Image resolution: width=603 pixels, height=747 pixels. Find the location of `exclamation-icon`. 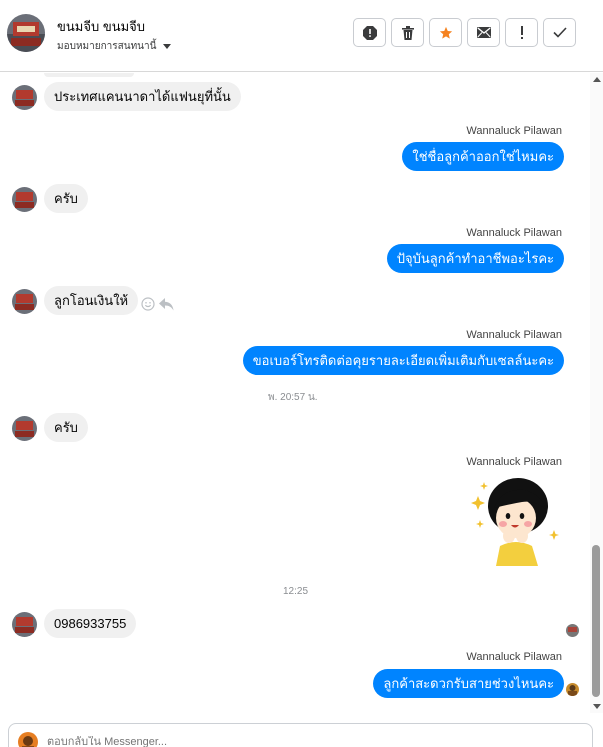

exclamation-icon is located at coordinates (521, 32).